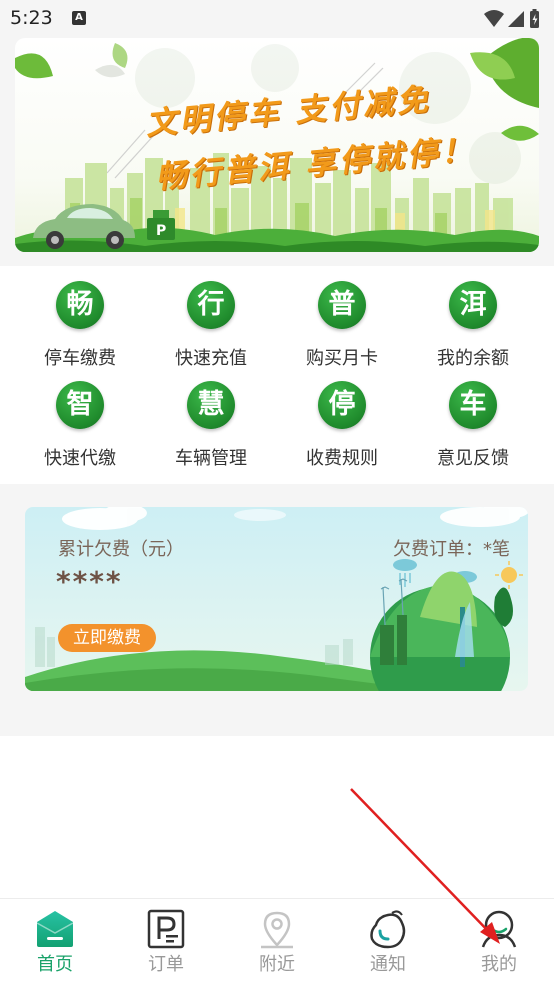 The height and width of the screenshot is (984, 554). Describe the element at coordinates (55, 964) in the screenshot. I see `tab-home-label: 首页` at that location.